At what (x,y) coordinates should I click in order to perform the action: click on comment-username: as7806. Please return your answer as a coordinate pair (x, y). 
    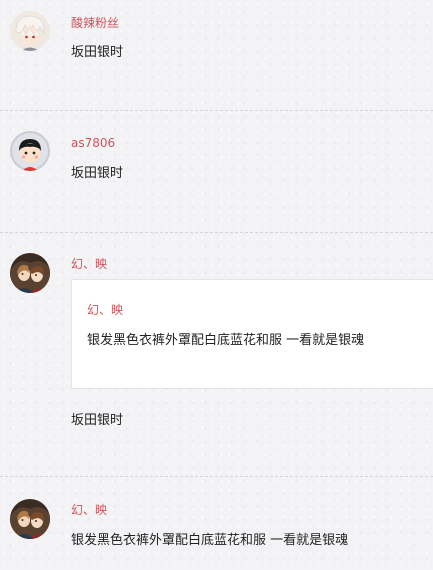
    Looking at the image, I should click on (93, 143).